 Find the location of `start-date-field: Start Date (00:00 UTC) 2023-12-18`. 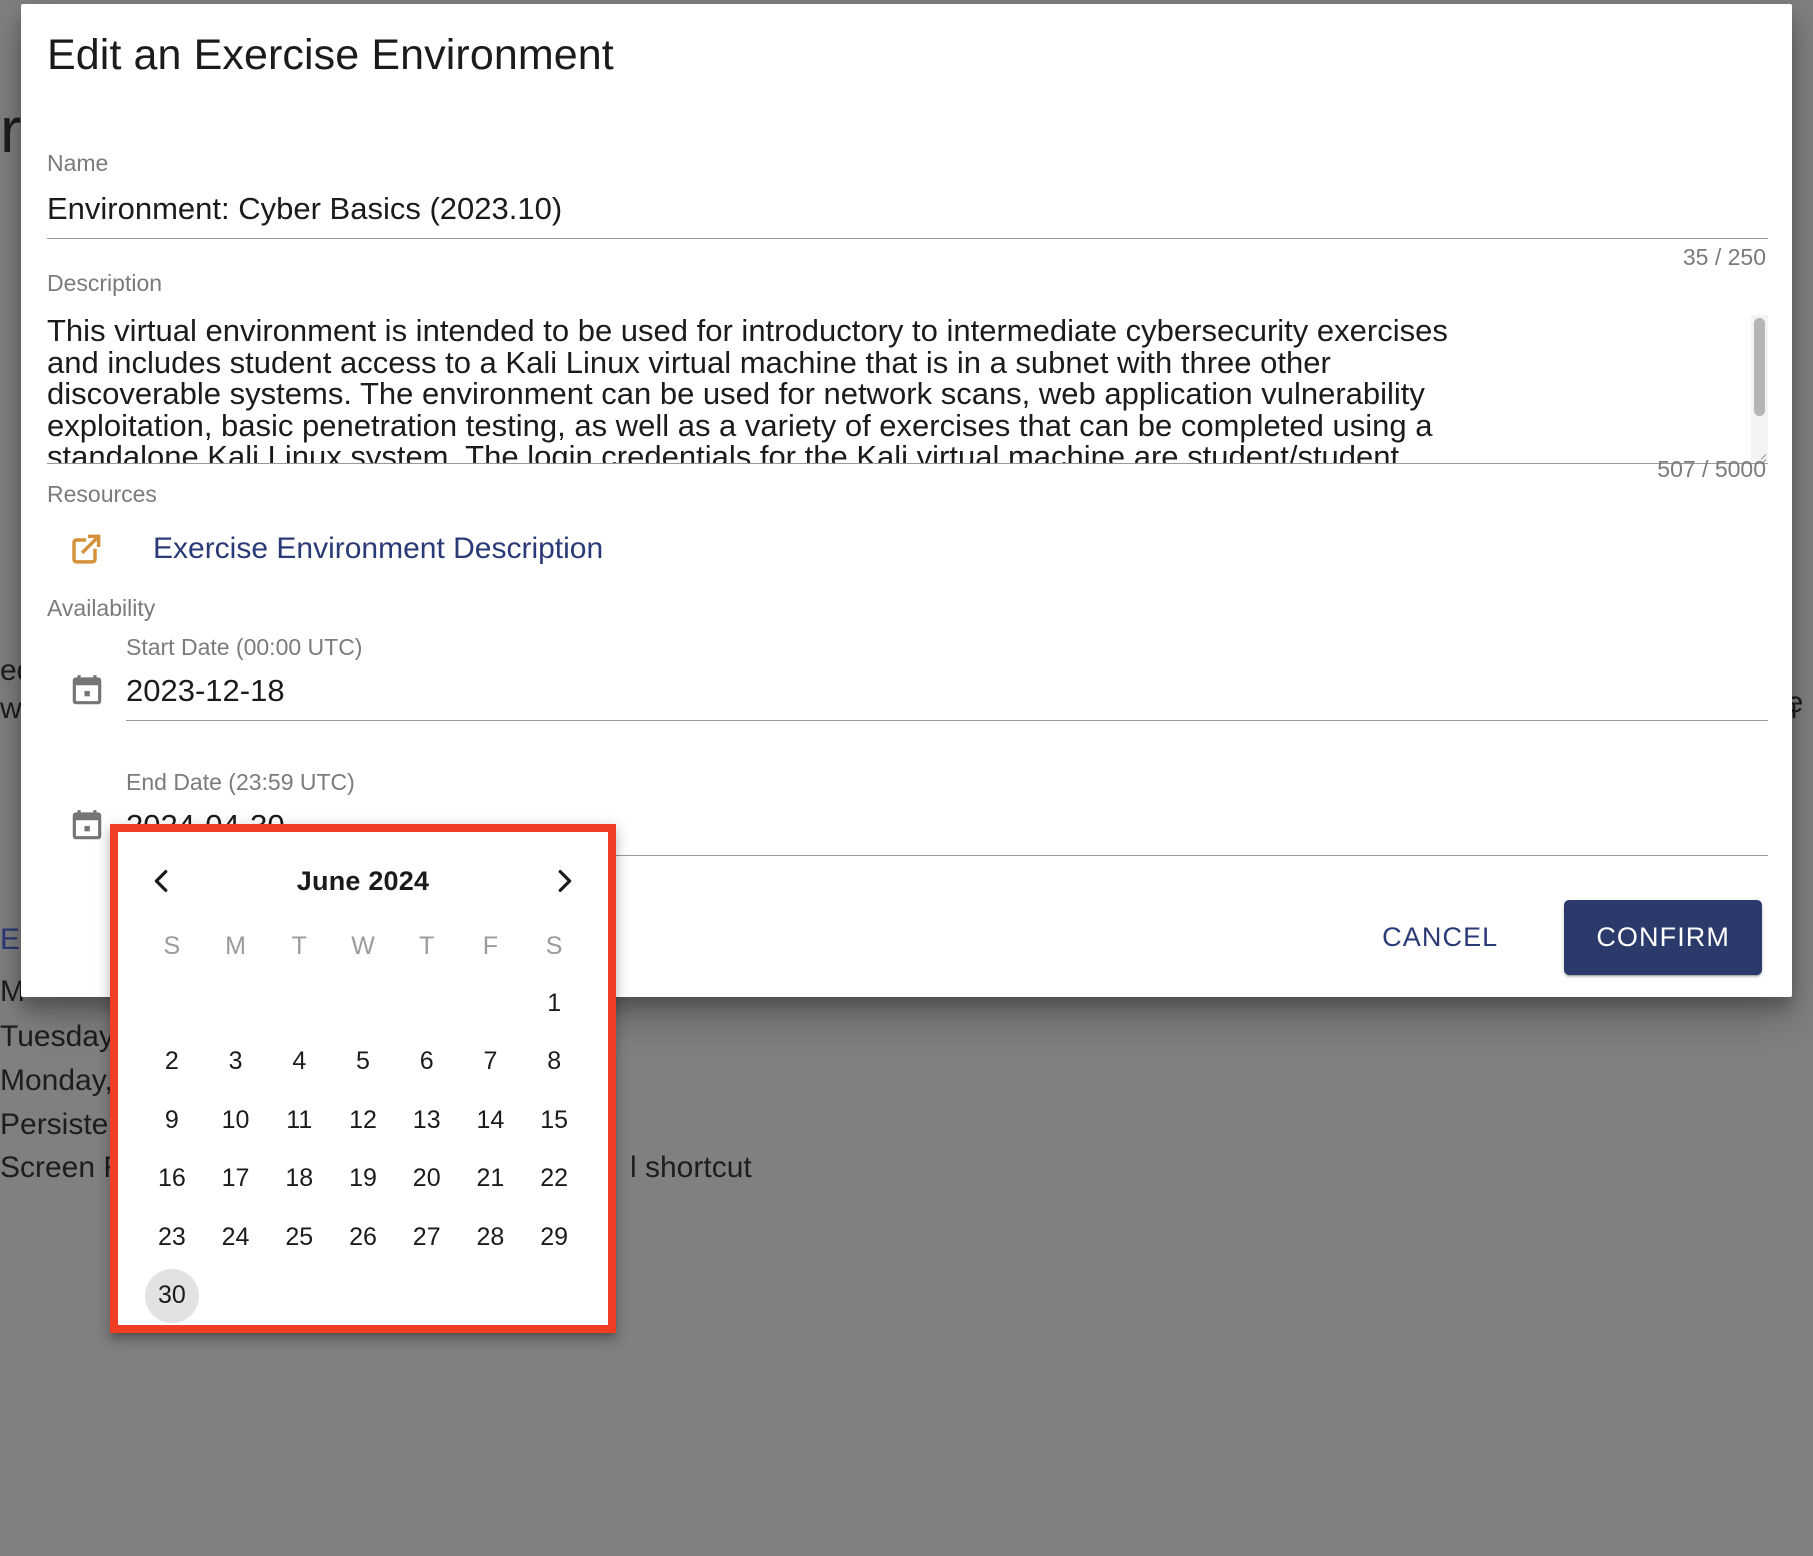

start-date-field: Start Date (00:00 UTC) 2023-12-18 is located at coordinates (947, 678).